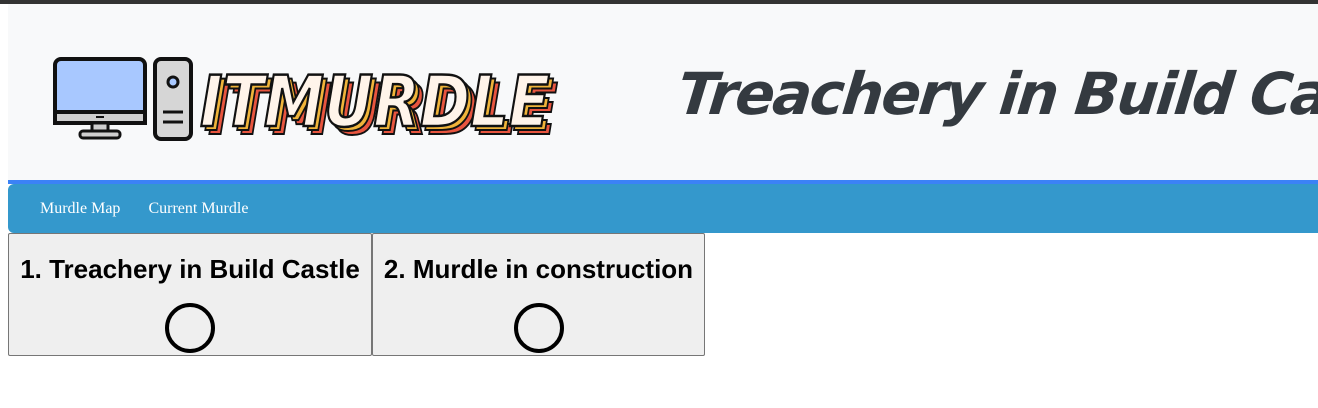  Describe the element at coordinates (173, 99) in the screenshot. I see `computer-tower-icon` at that location.